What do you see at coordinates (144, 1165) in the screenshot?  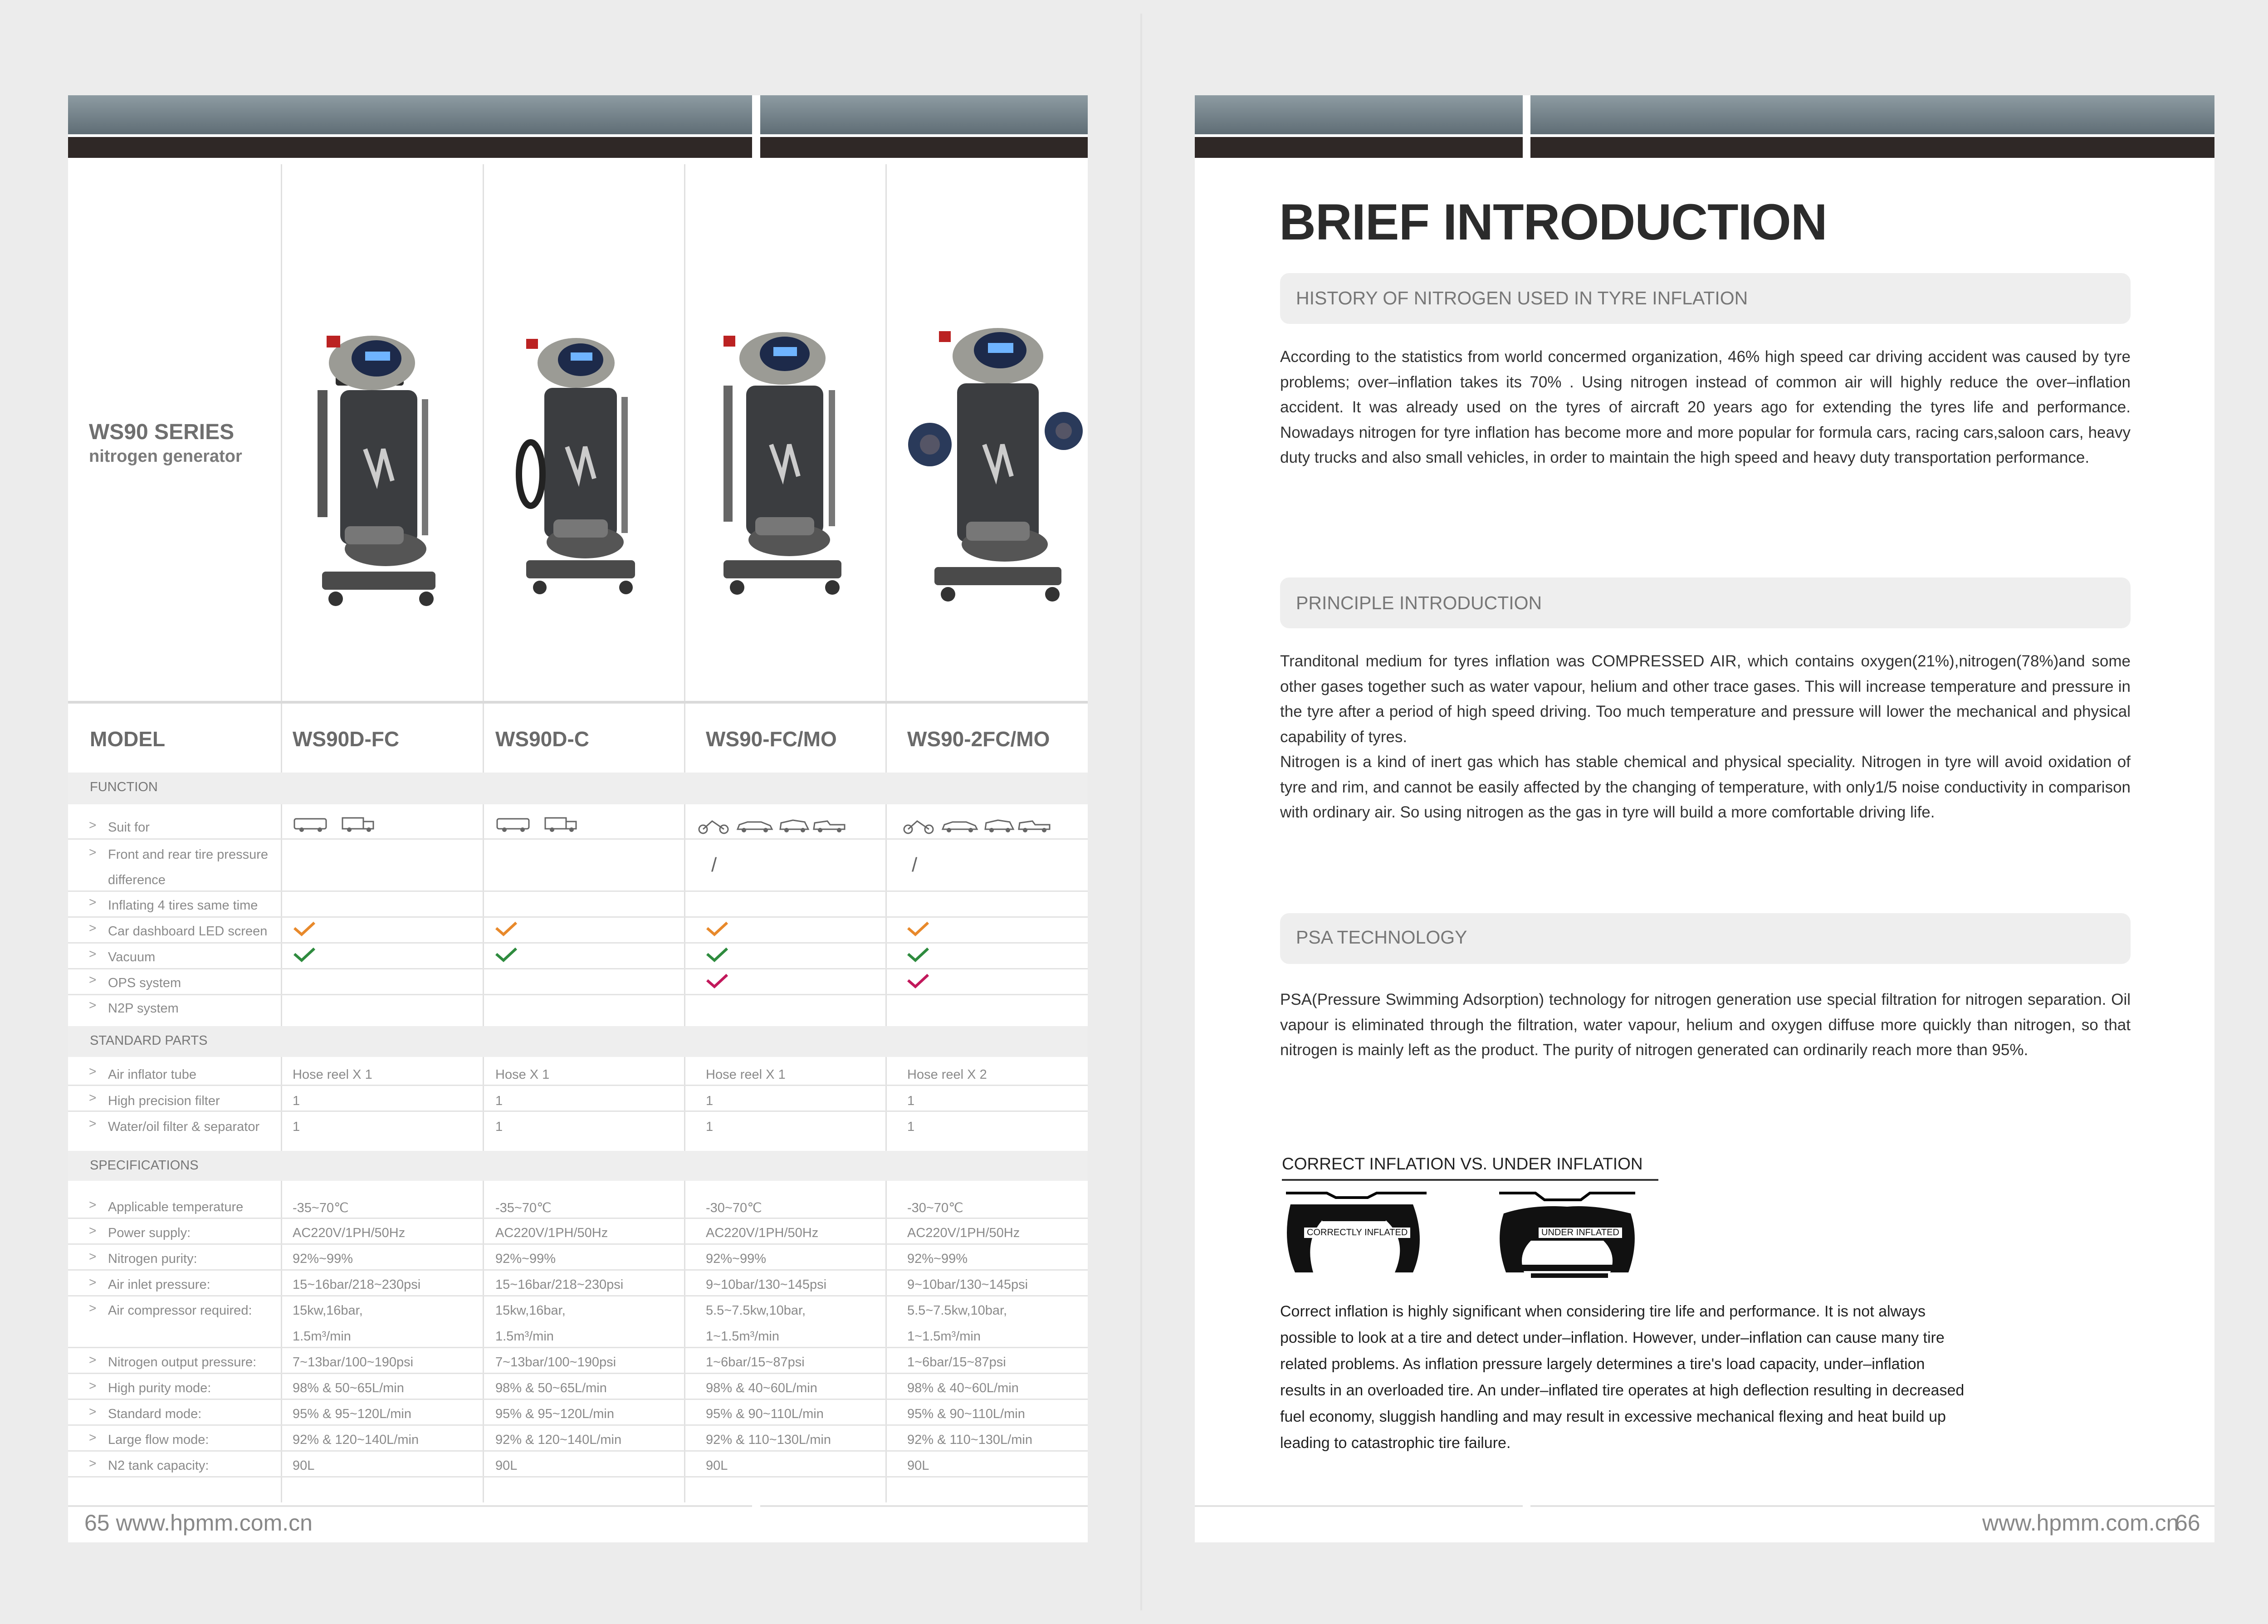 I see `section-title-specifications: SPECIFICATIONS` at bounding box center [144, 1165].